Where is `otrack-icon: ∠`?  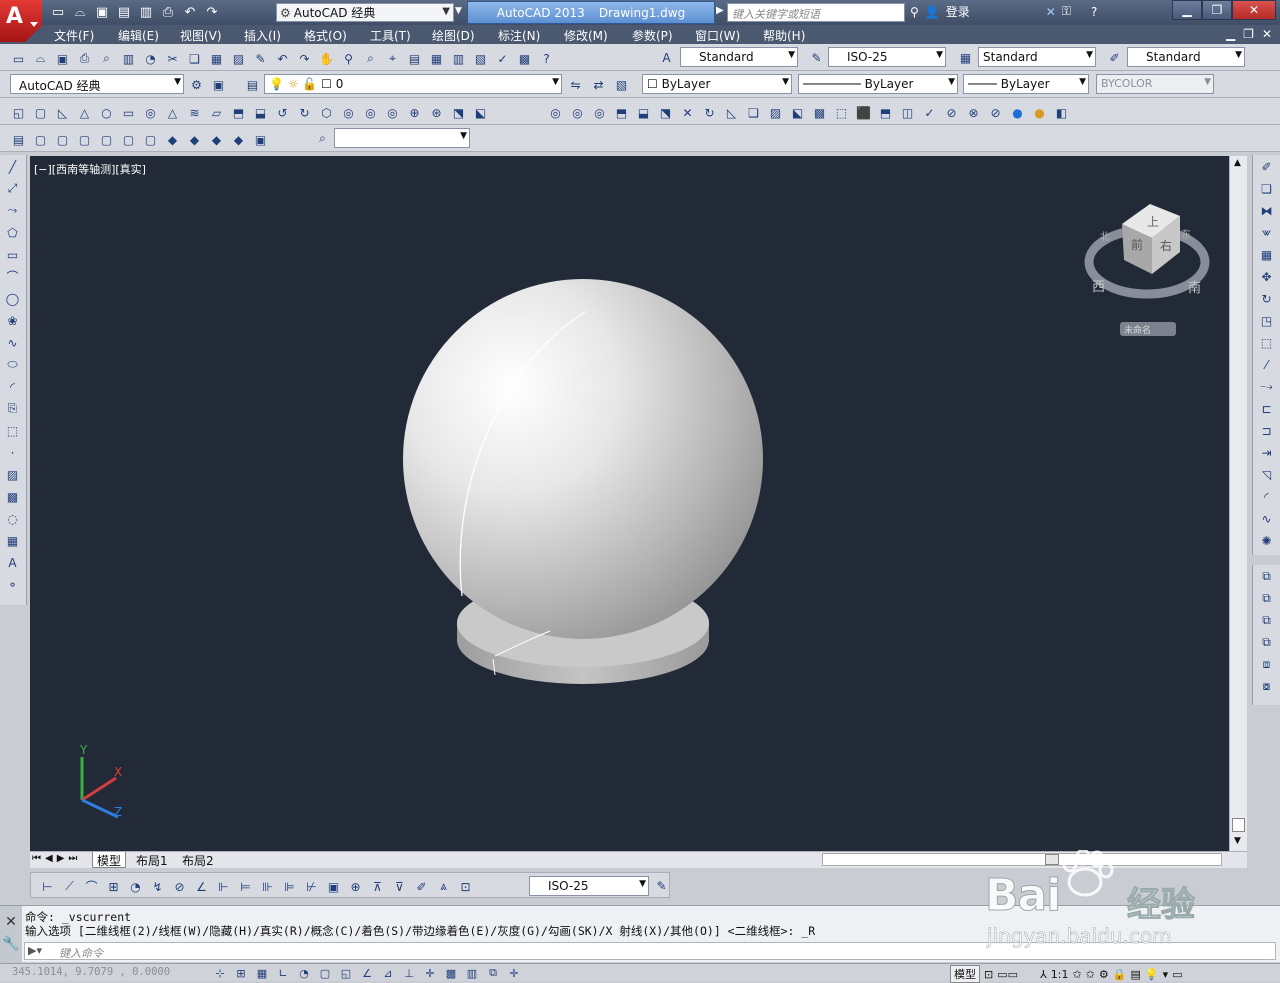
otrack-icon: ∠ is located at coordinates (367, 973).